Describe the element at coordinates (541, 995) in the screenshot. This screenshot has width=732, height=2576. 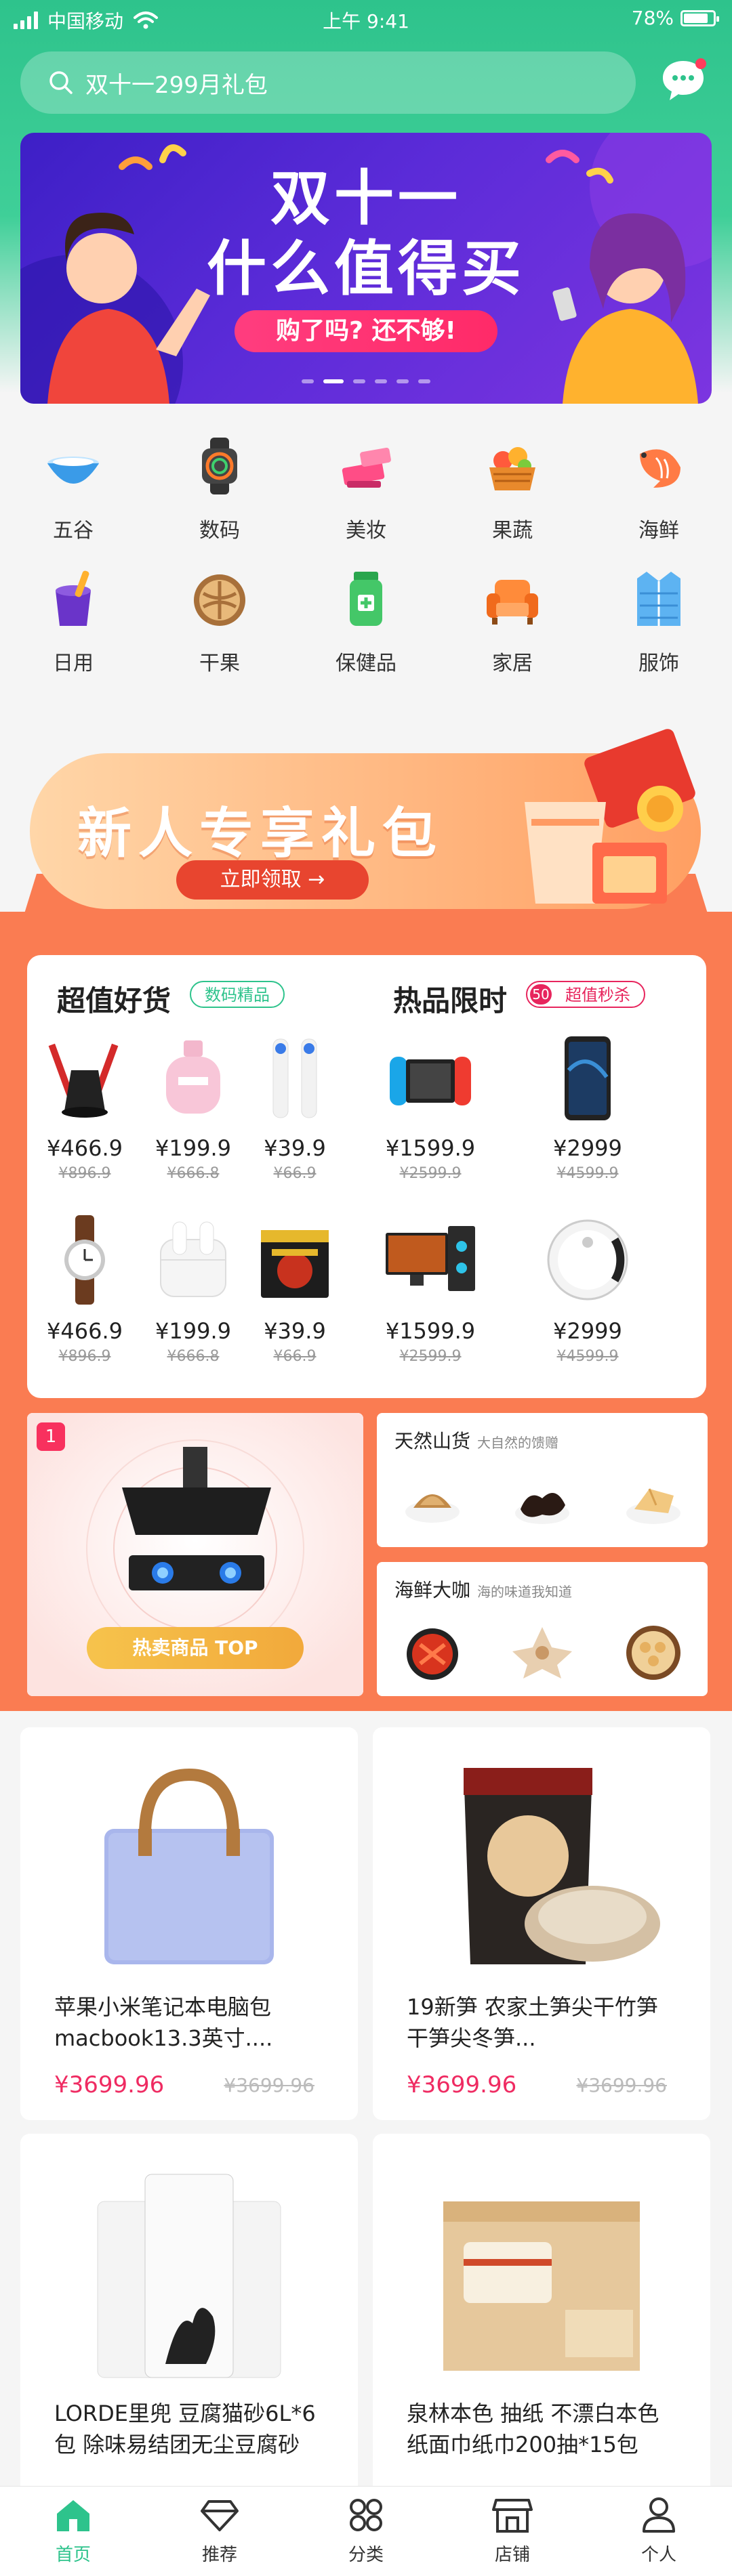
I see `flash-sale-badge: 50` at that location.